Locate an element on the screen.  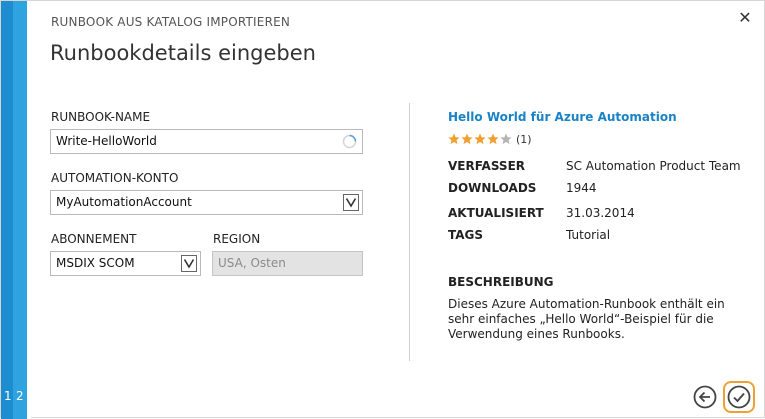
back-arrow-icon is located at coordinates (705, 397).